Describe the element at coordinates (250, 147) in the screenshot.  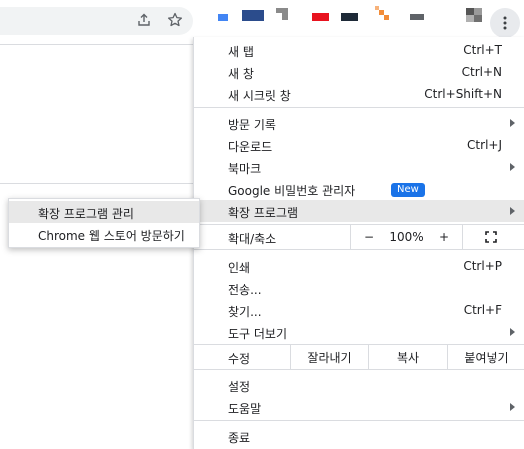
I see `menu-item-label: 다운로드` at that location.